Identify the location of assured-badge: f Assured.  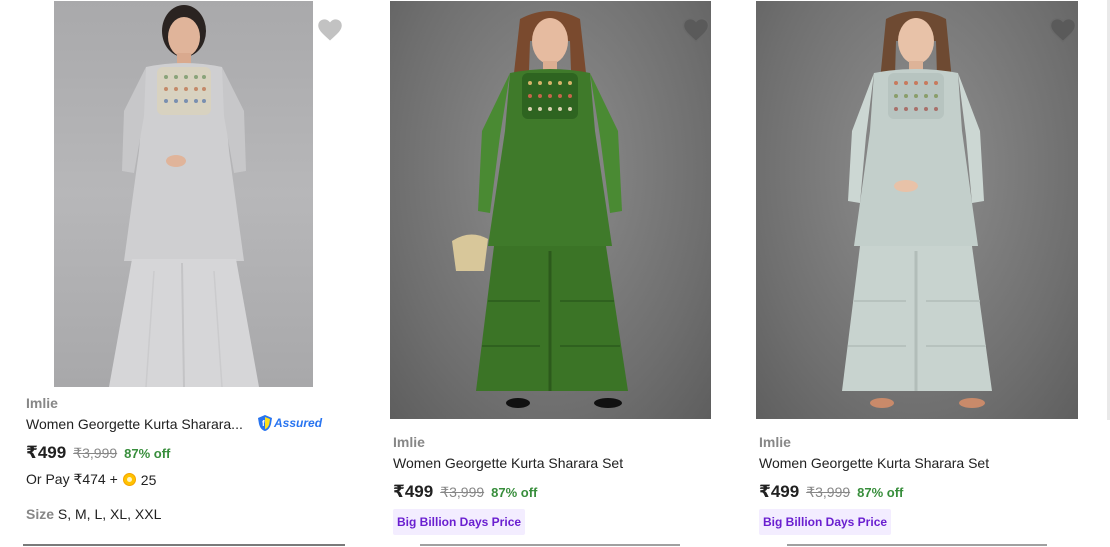
(289, 423).